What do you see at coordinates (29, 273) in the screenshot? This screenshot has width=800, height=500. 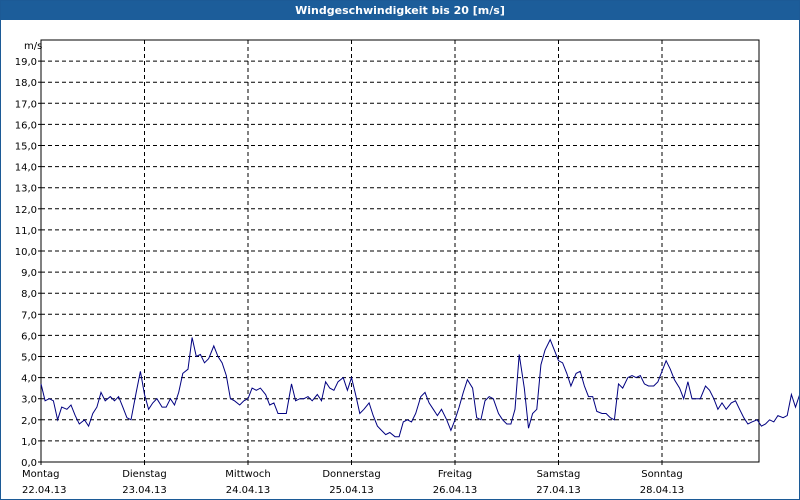 I see `y-tick-label: 9,0` at bounding box center [29, 273].